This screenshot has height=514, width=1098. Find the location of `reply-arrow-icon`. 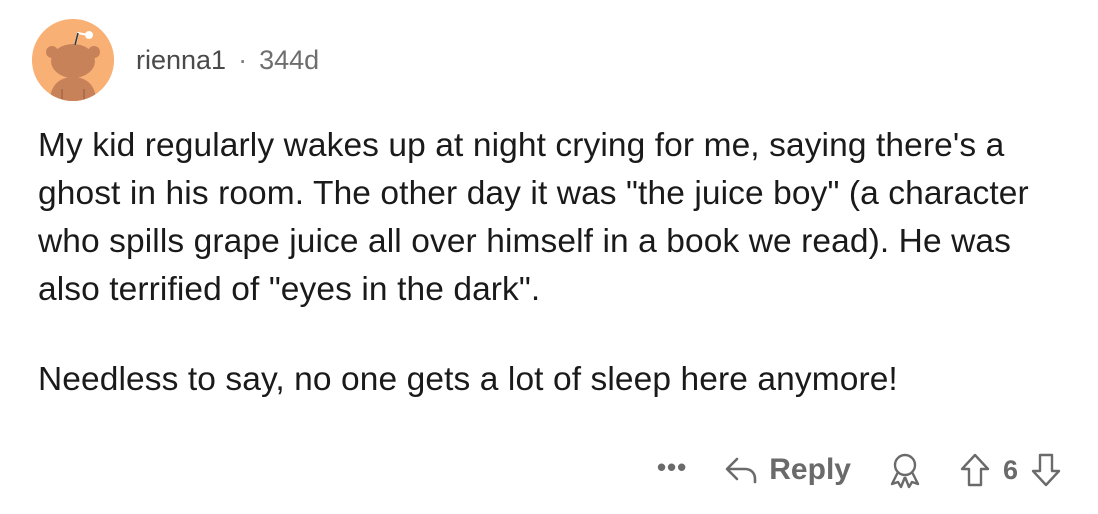

reply-arrow-icon is located at coordinates (741, 470).